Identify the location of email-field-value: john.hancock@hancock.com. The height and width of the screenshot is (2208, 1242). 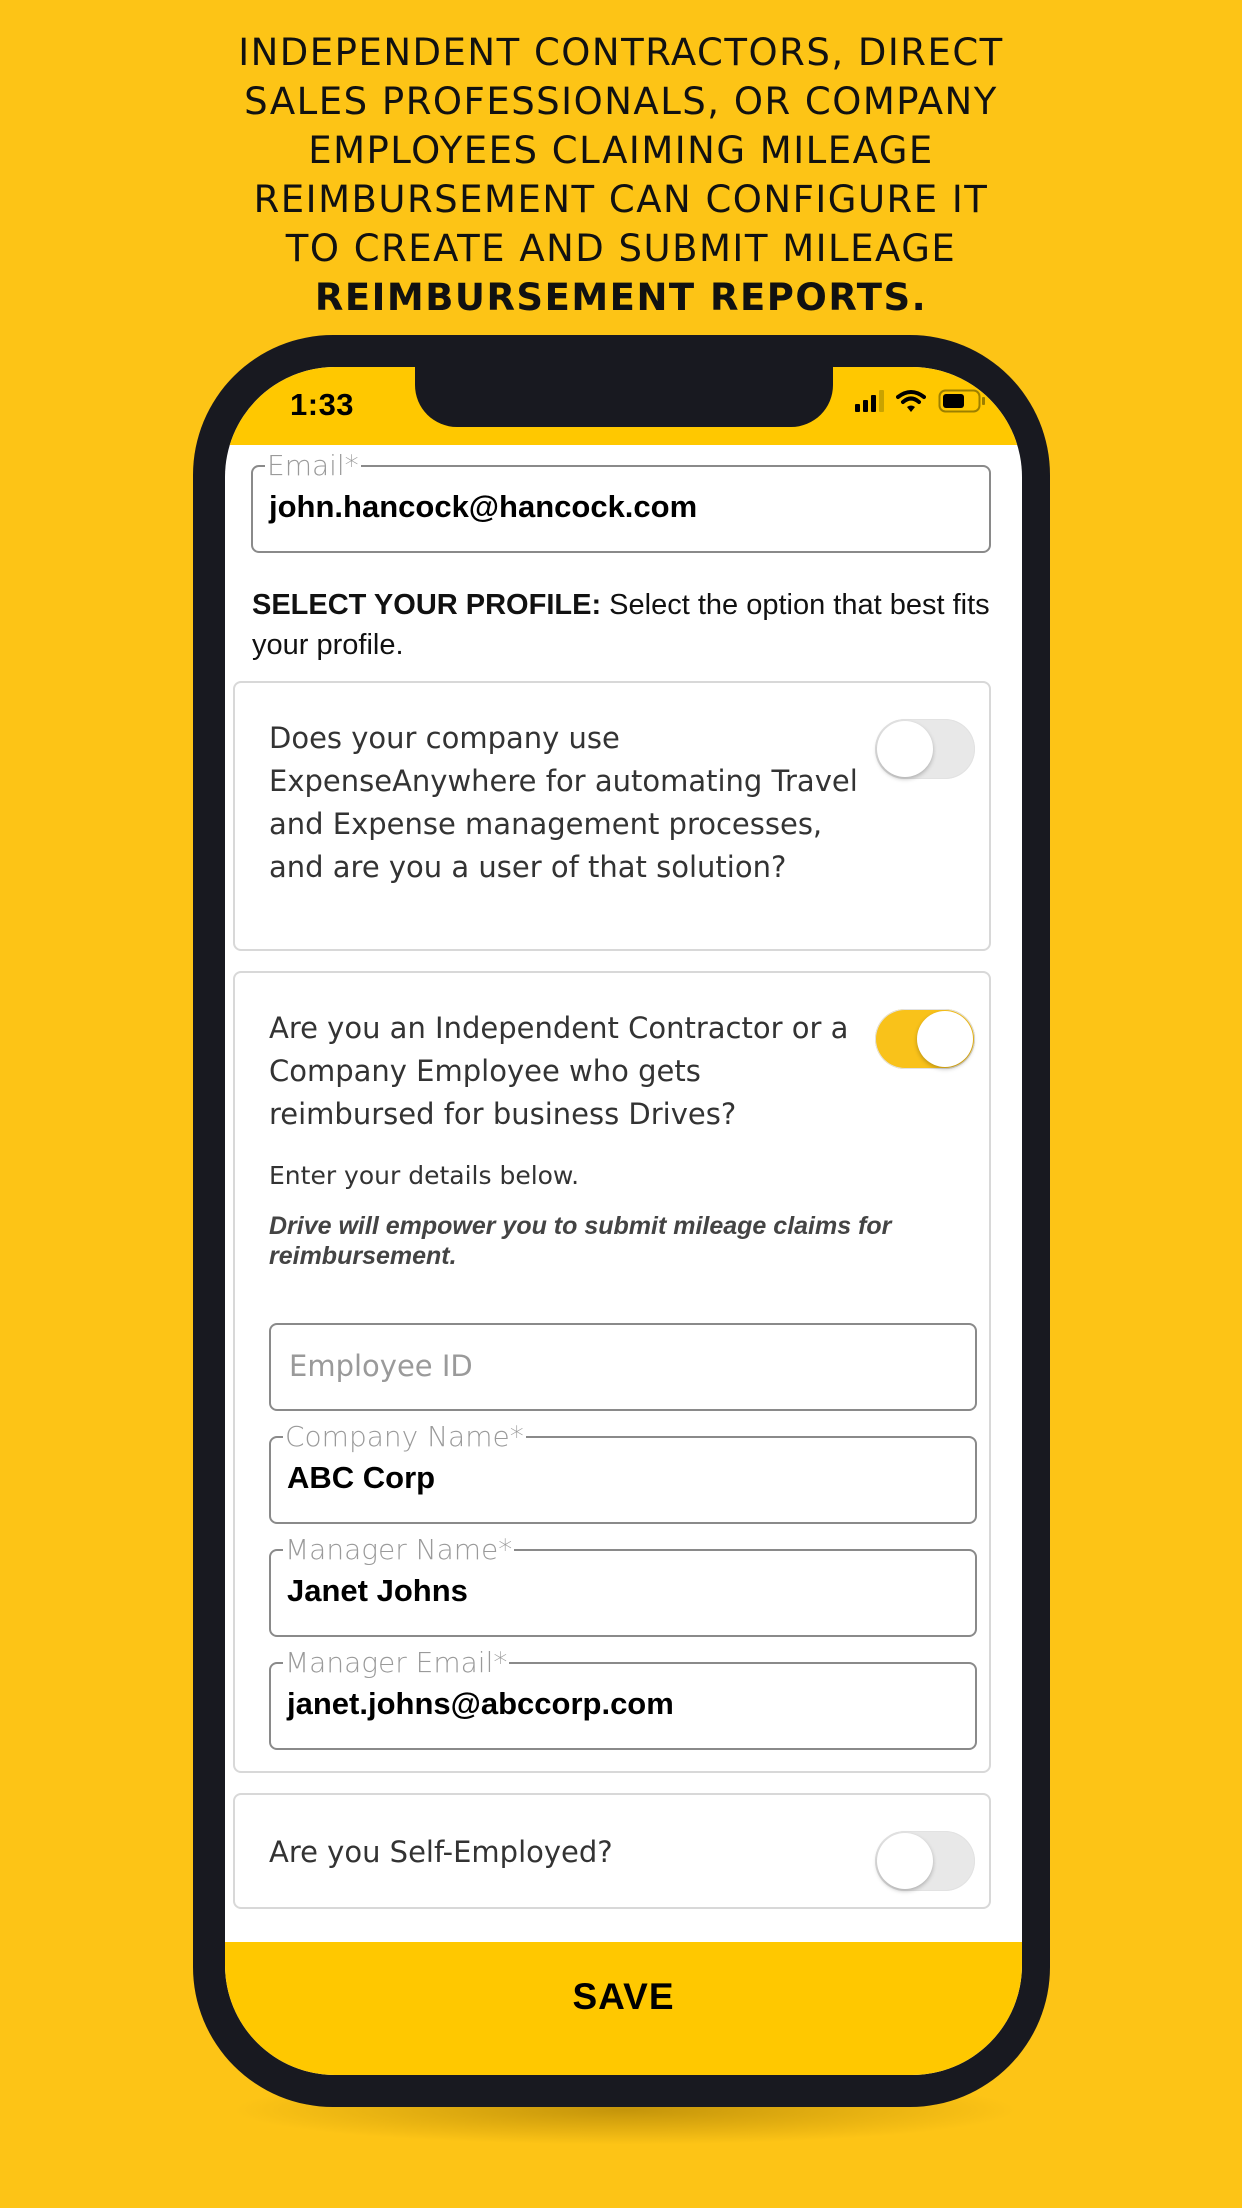
(483, 506).